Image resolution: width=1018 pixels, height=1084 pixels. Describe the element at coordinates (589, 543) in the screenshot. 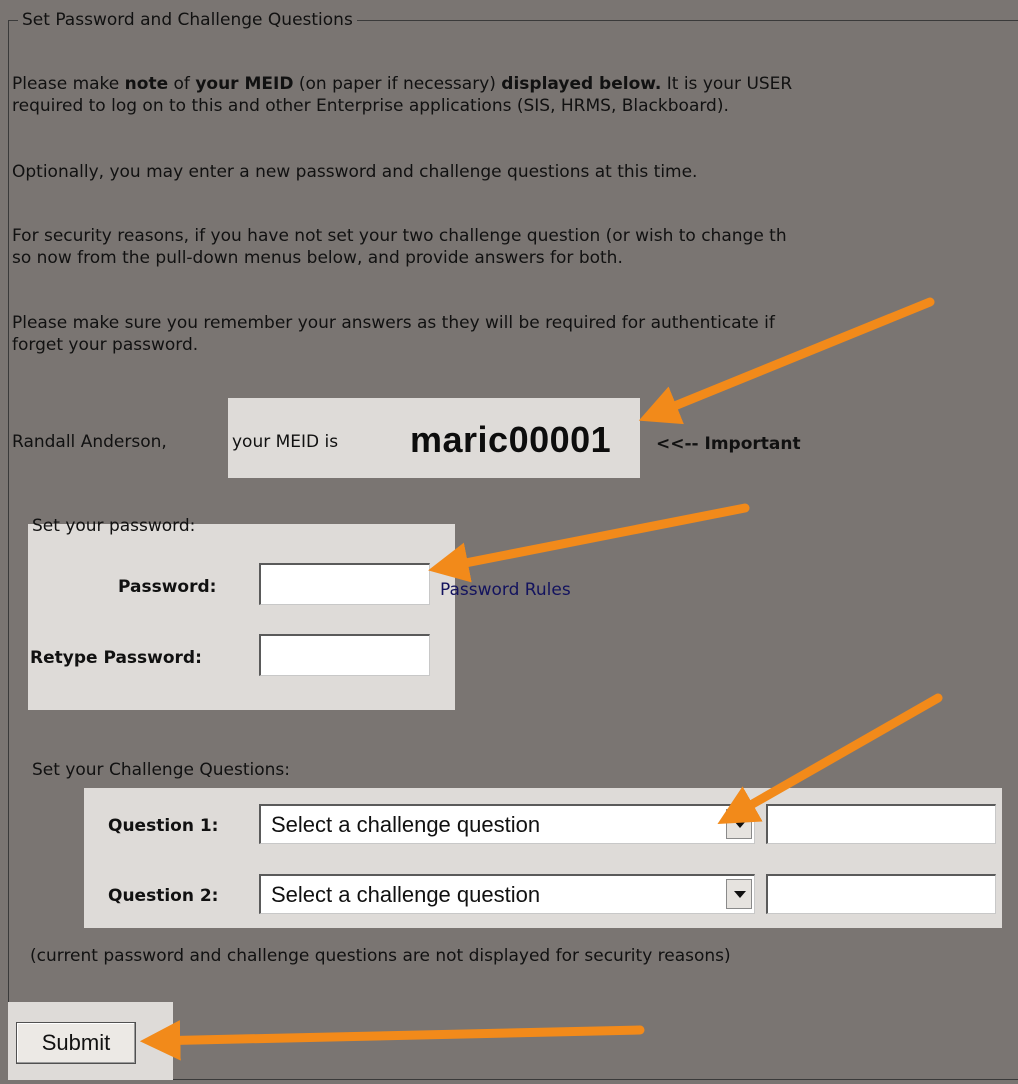

I see `arrow-to-password` at that location.